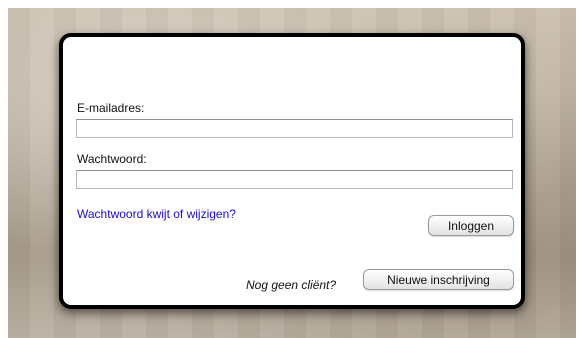 The image size is (580, 338). What do you see at coordinates (291, 285) in the screenshot?
I see `no-client-text: Nog geen cliënt?` at bounding box center [291, 285].